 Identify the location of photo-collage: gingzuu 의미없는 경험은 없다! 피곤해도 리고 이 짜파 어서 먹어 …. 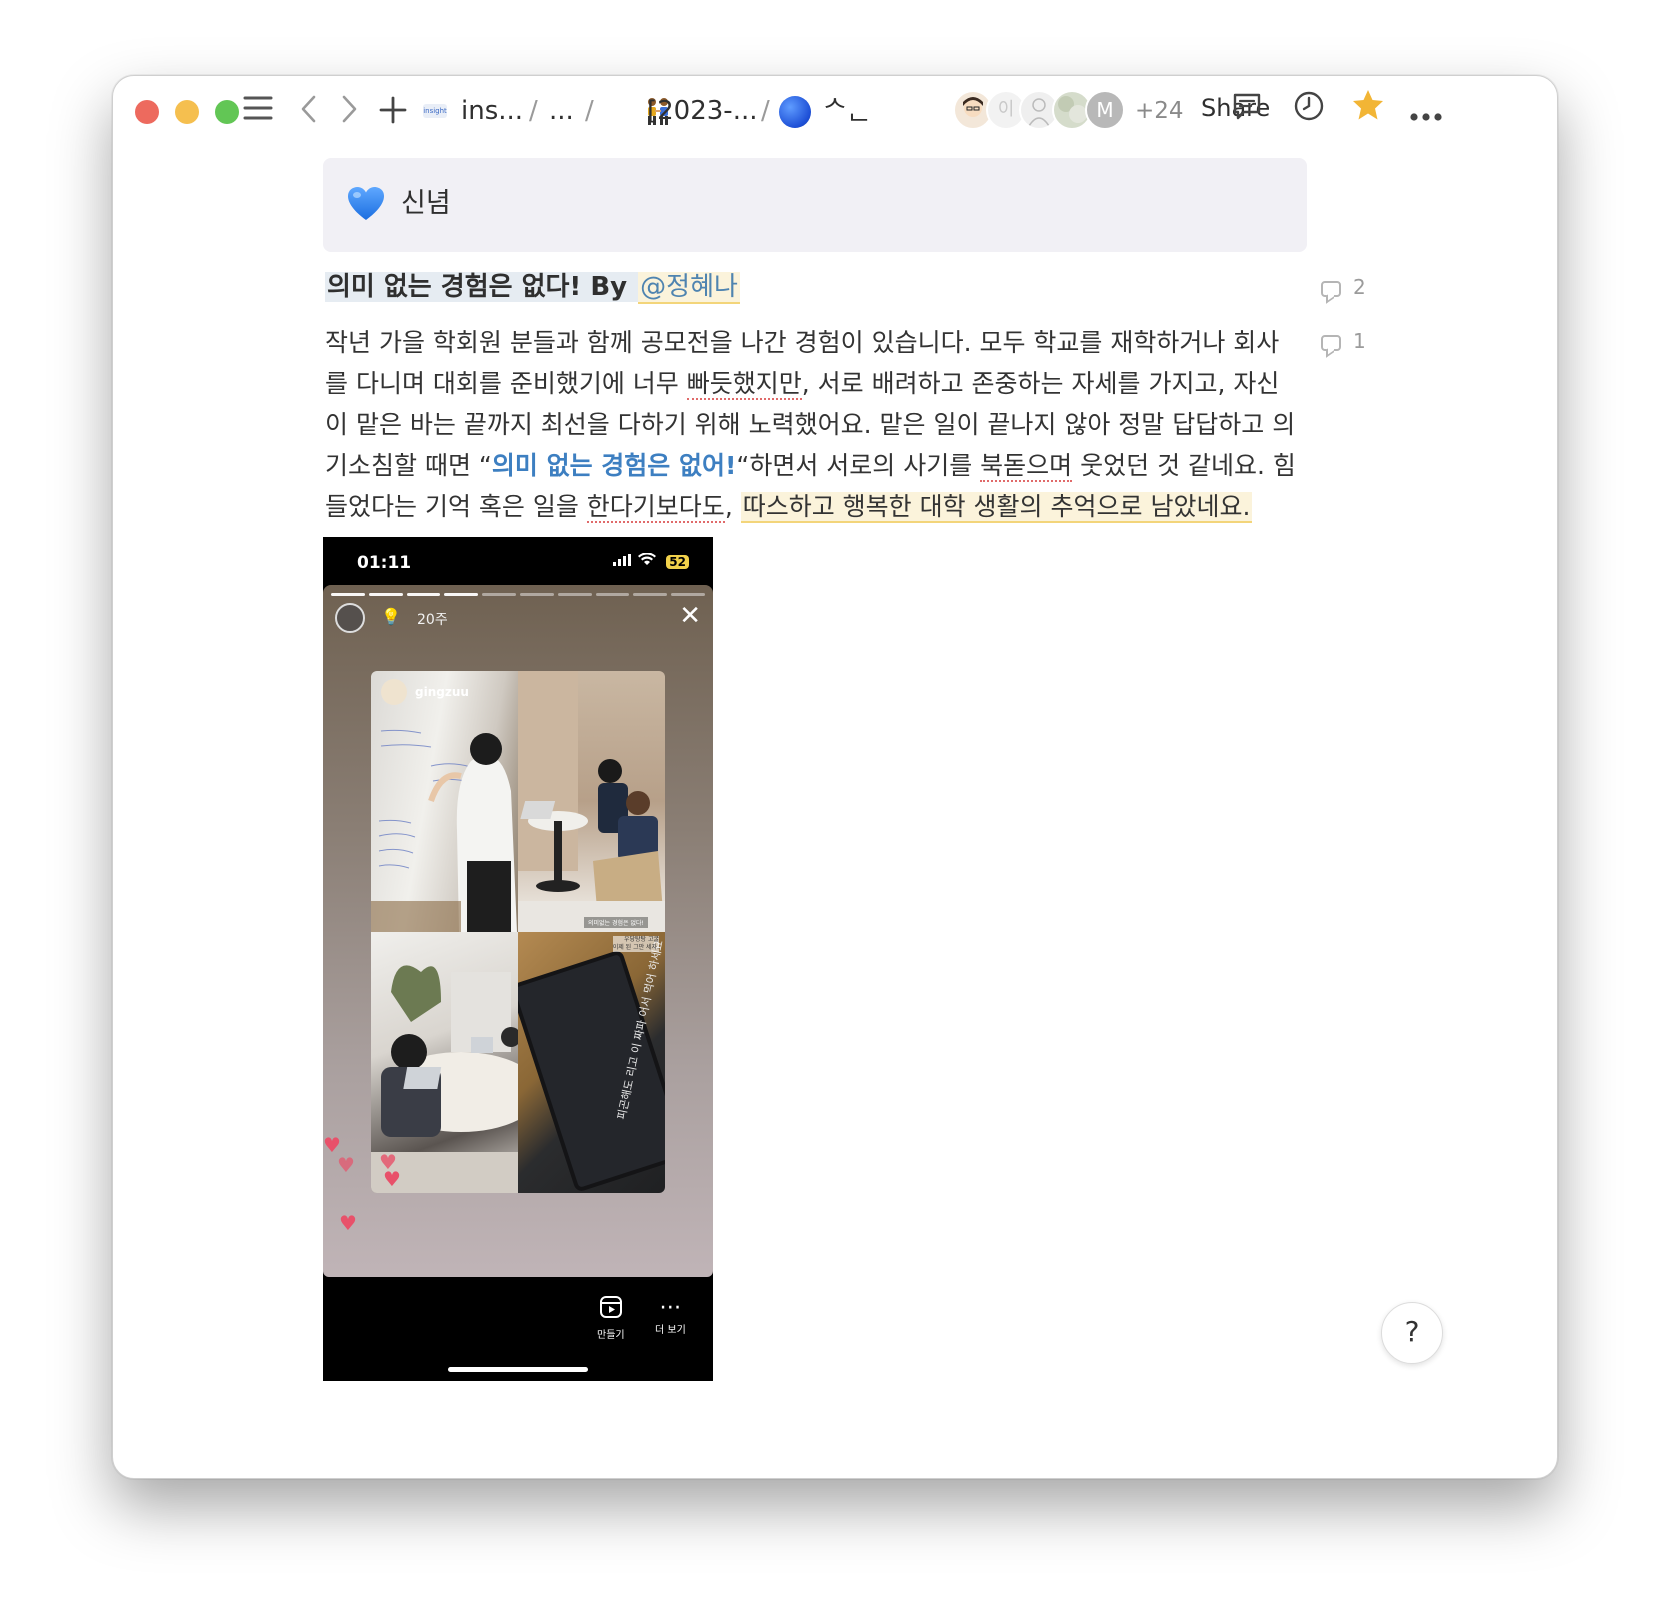
(518, 932).